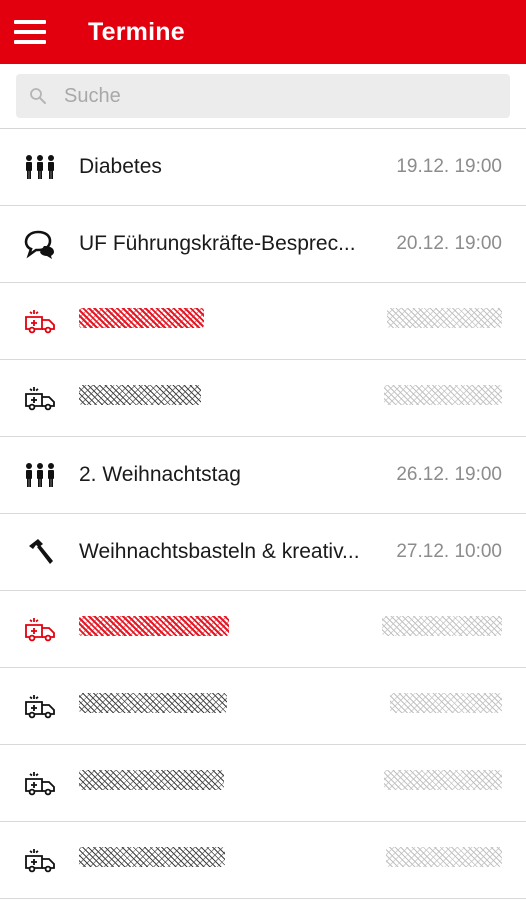 The width and height of the screenshot is (526, 900). I want to click on chat-bubbles-icon, so click(40, 244).